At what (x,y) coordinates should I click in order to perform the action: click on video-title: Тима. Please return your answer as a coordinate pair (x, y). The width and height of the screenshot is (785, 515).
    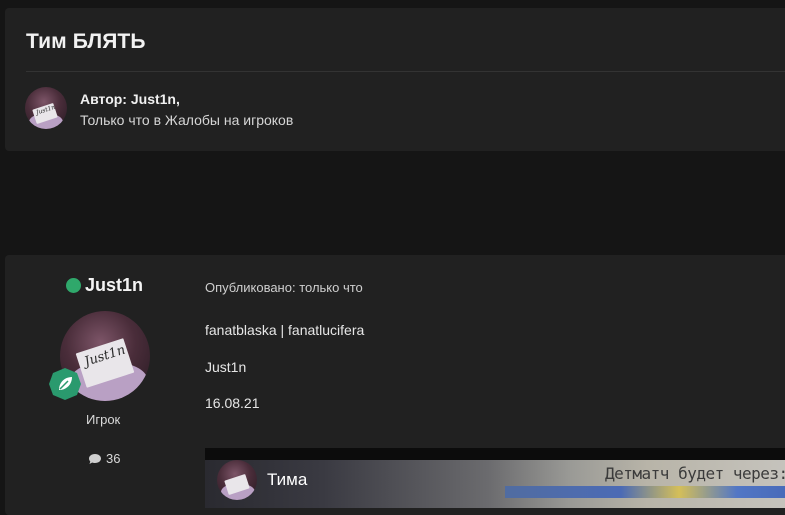
    Looking at the image, I should click on (287, 480).